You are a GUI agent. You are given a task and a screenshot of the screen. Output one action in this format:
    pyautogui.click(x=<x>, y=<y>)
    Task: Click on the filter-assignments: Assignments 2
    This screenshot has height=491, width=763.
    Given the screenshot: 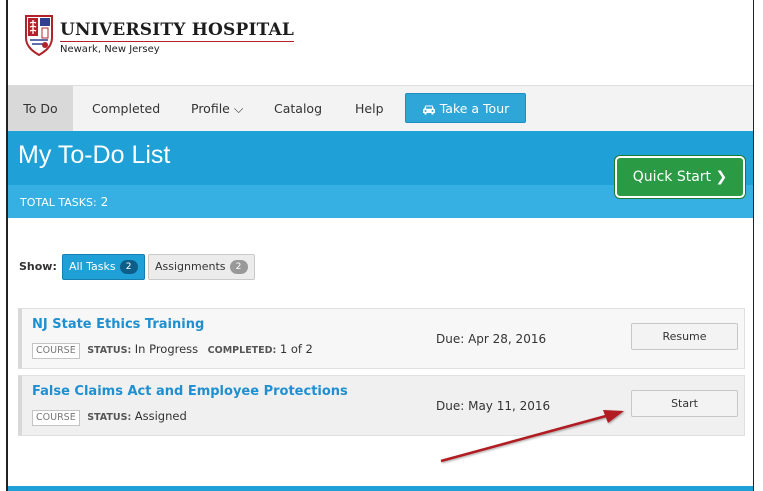 What is the action you would take?
    pyautogui.click(x=201, y=267)
    